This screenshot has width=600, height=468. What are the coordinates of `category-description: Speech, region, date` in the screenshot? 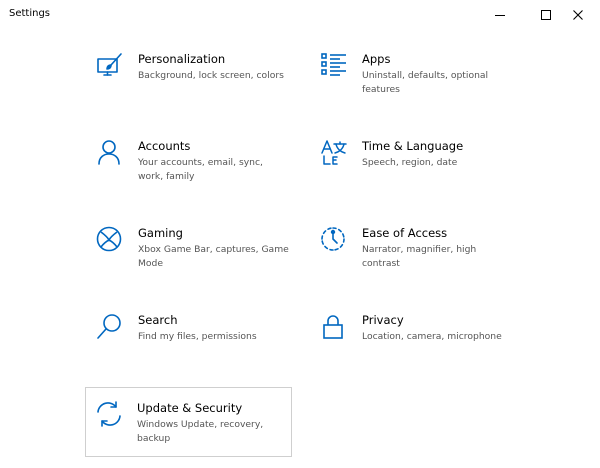 It's located at (410, 162).